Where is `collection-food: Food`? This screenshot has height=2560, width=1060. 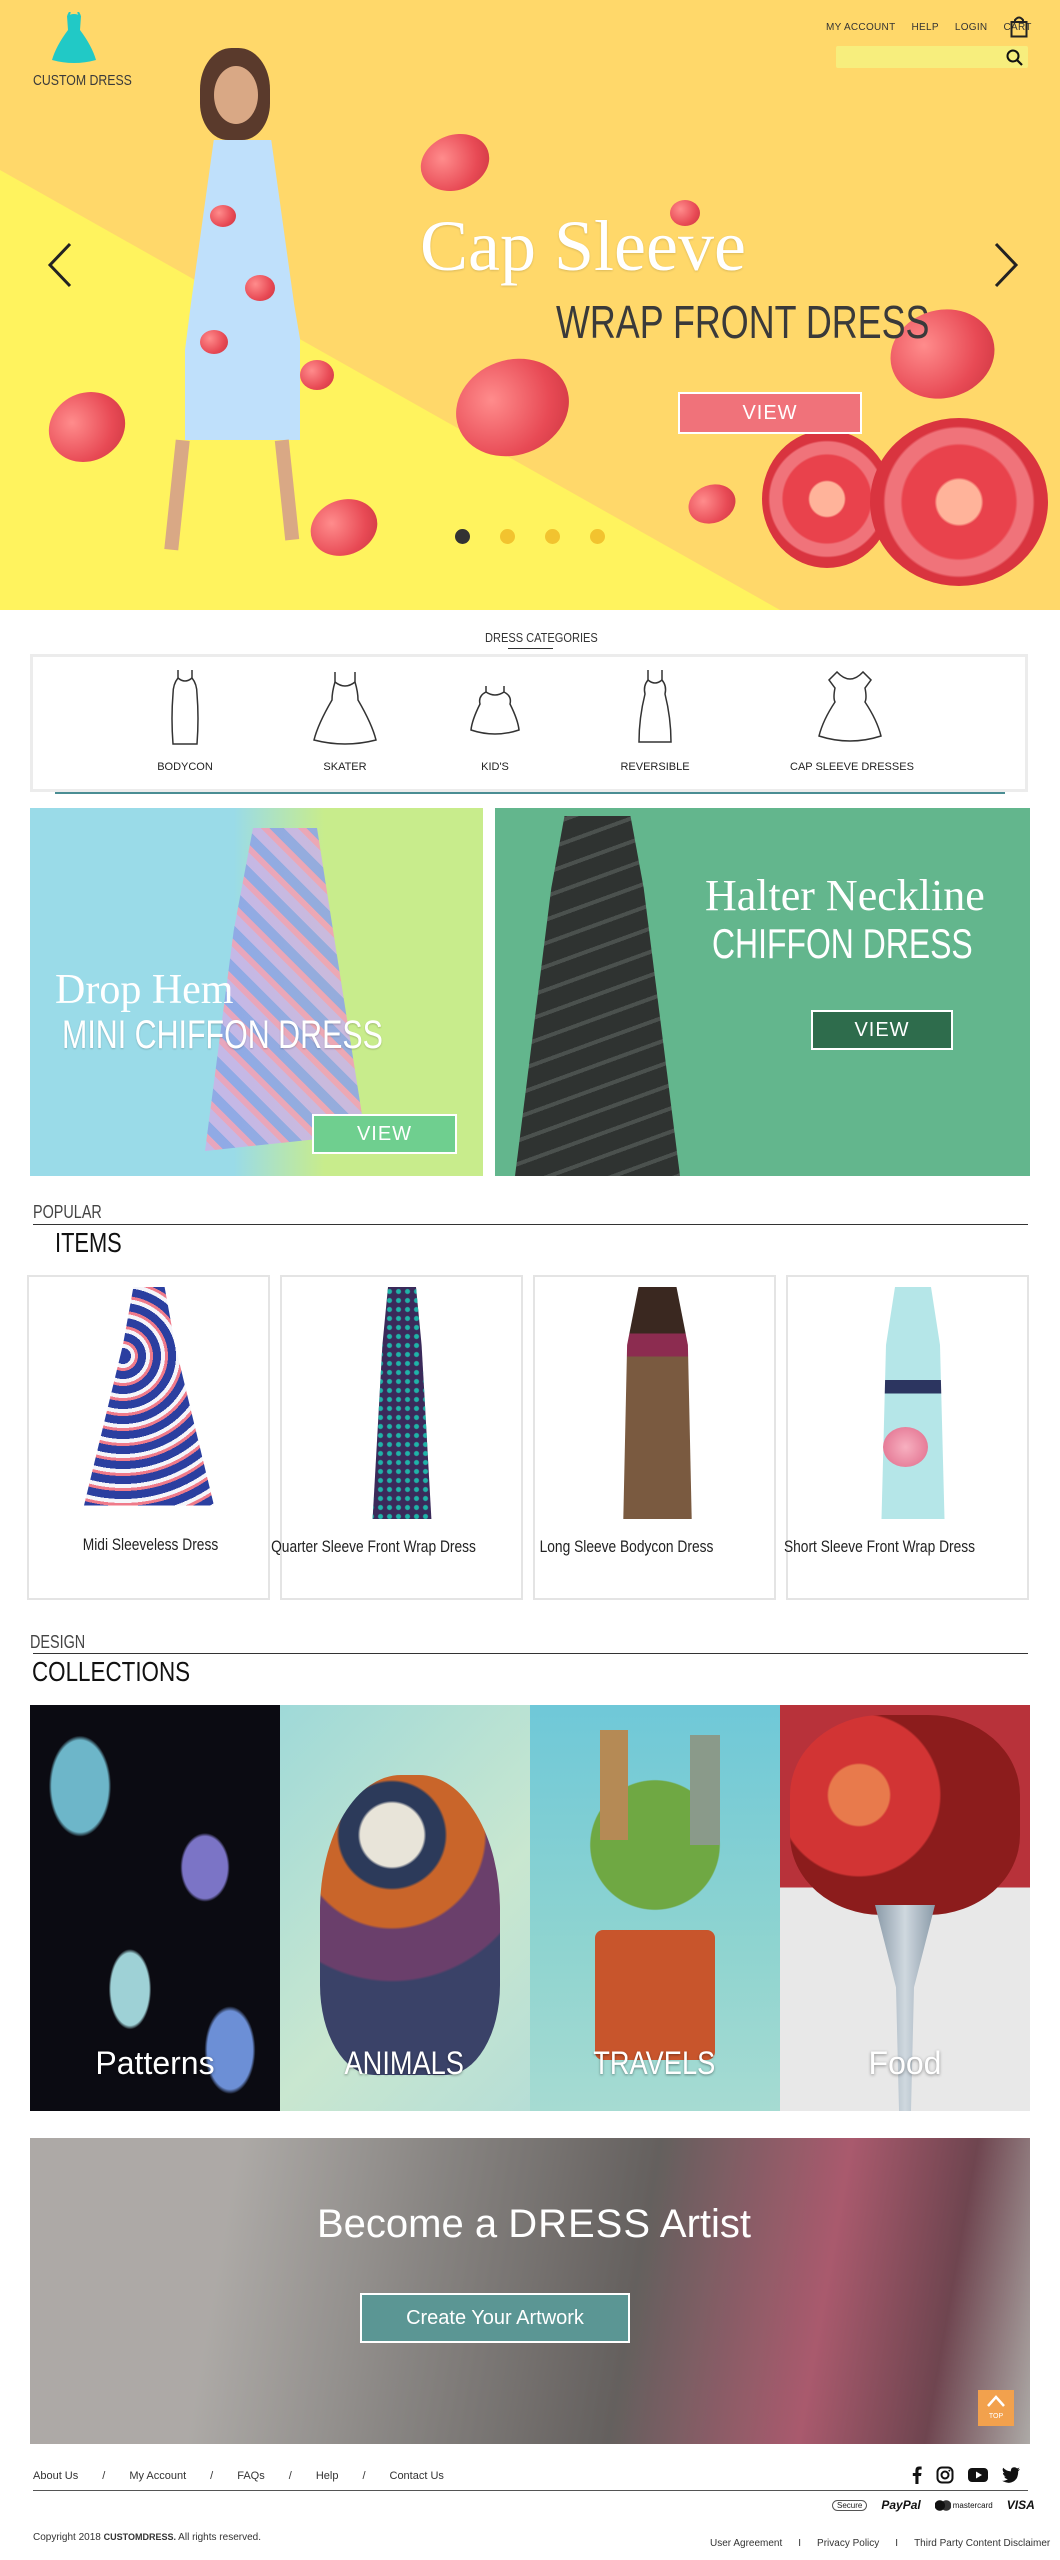
collection-food: Food is located at coordinates (905, 1908).